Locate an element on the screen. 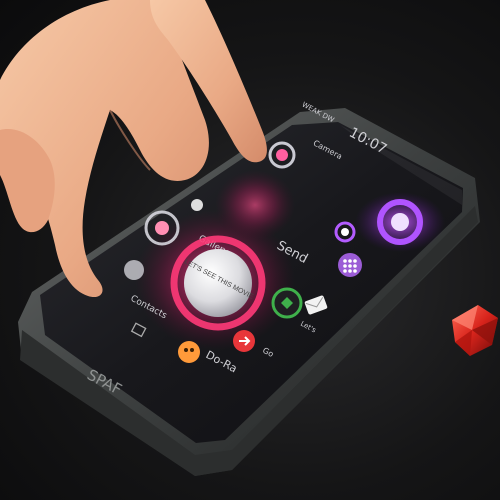 Image resolution: width=500 pixels, height=500 pixels. red-arrow-icon is located at coordinates (244, 341).